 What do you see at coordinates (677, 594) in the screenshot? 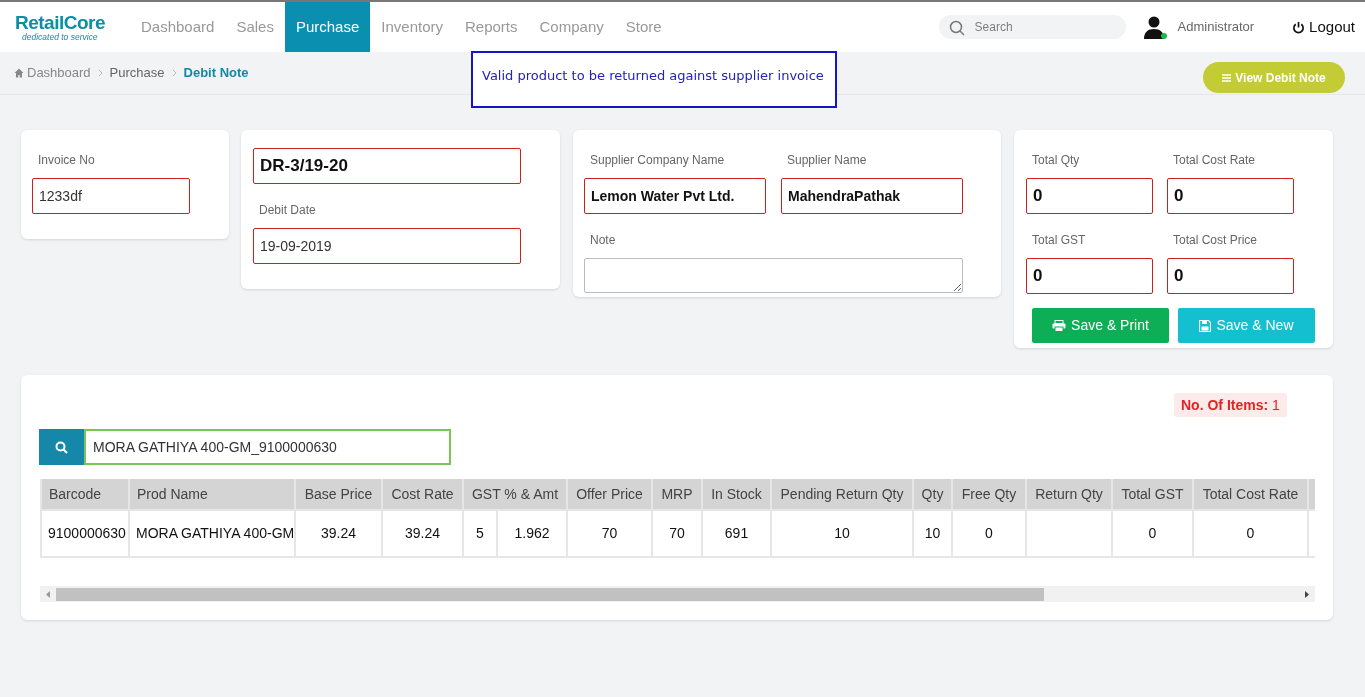
I see `horizontal-scrollbar` at bounding box center [677, 594].